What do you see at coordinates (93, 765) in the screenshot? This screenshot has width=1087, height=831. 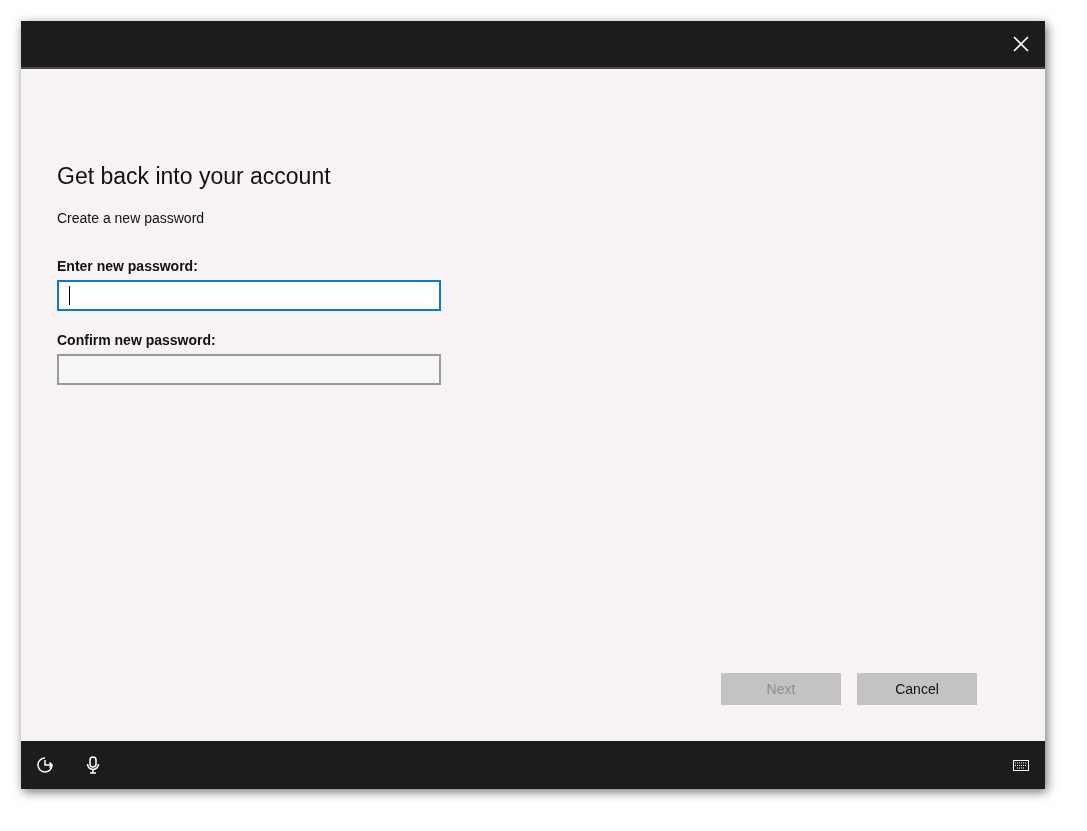 I see `microphone-icon` at bounding box center [93, 765].